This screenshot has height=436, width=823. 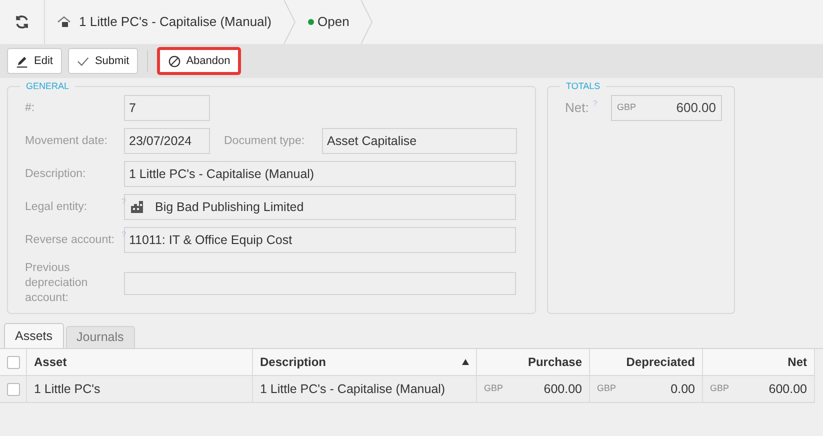 I want to click on factory-icon, so click(x=138, y=207).